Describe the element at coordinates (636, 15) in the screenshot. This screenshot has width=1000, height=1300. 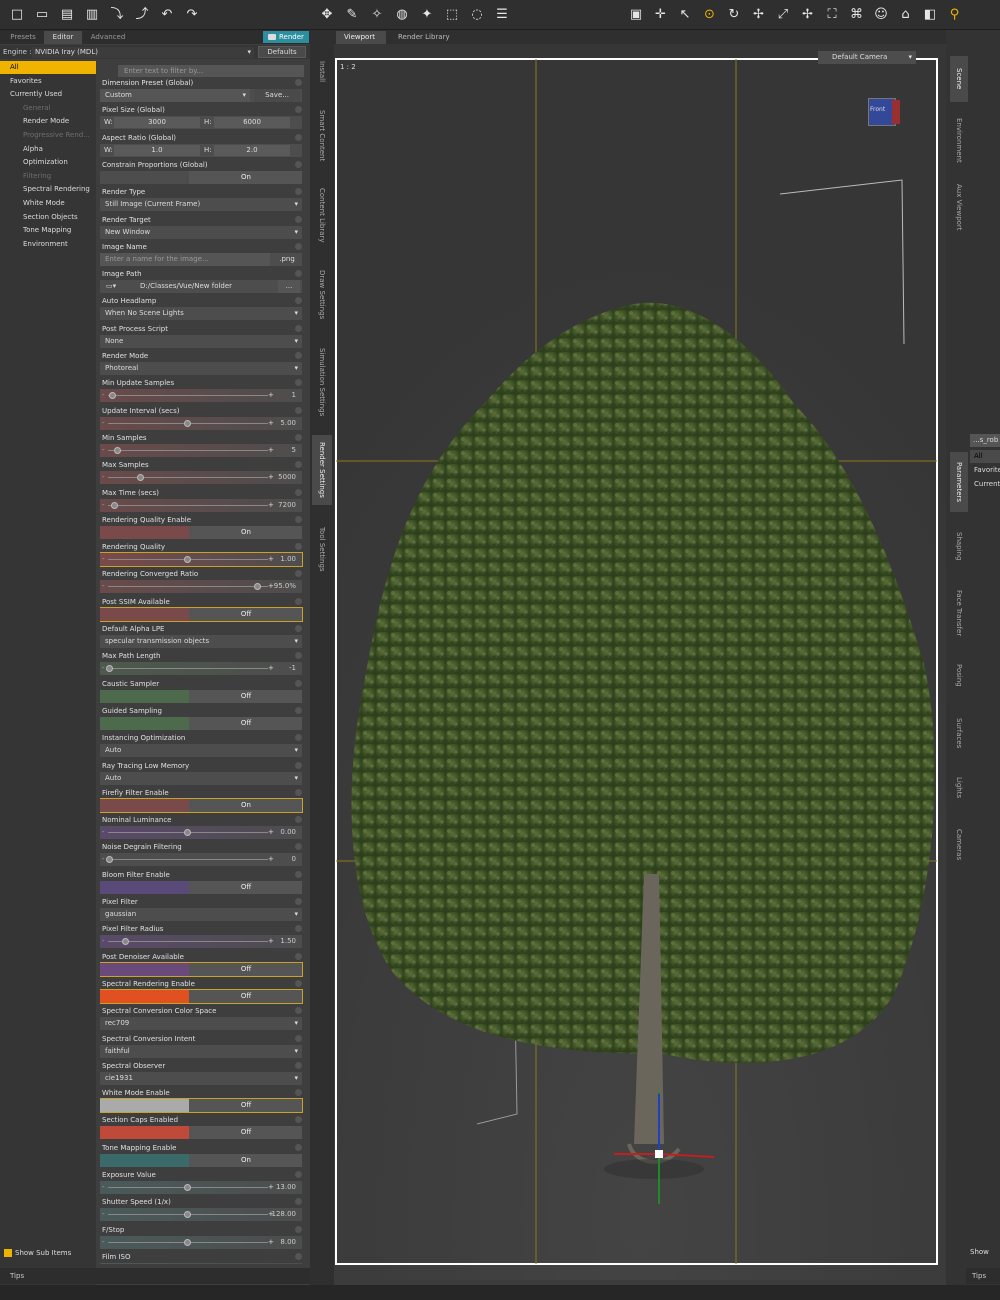
I see `cameras-icon: ▣` at that location.